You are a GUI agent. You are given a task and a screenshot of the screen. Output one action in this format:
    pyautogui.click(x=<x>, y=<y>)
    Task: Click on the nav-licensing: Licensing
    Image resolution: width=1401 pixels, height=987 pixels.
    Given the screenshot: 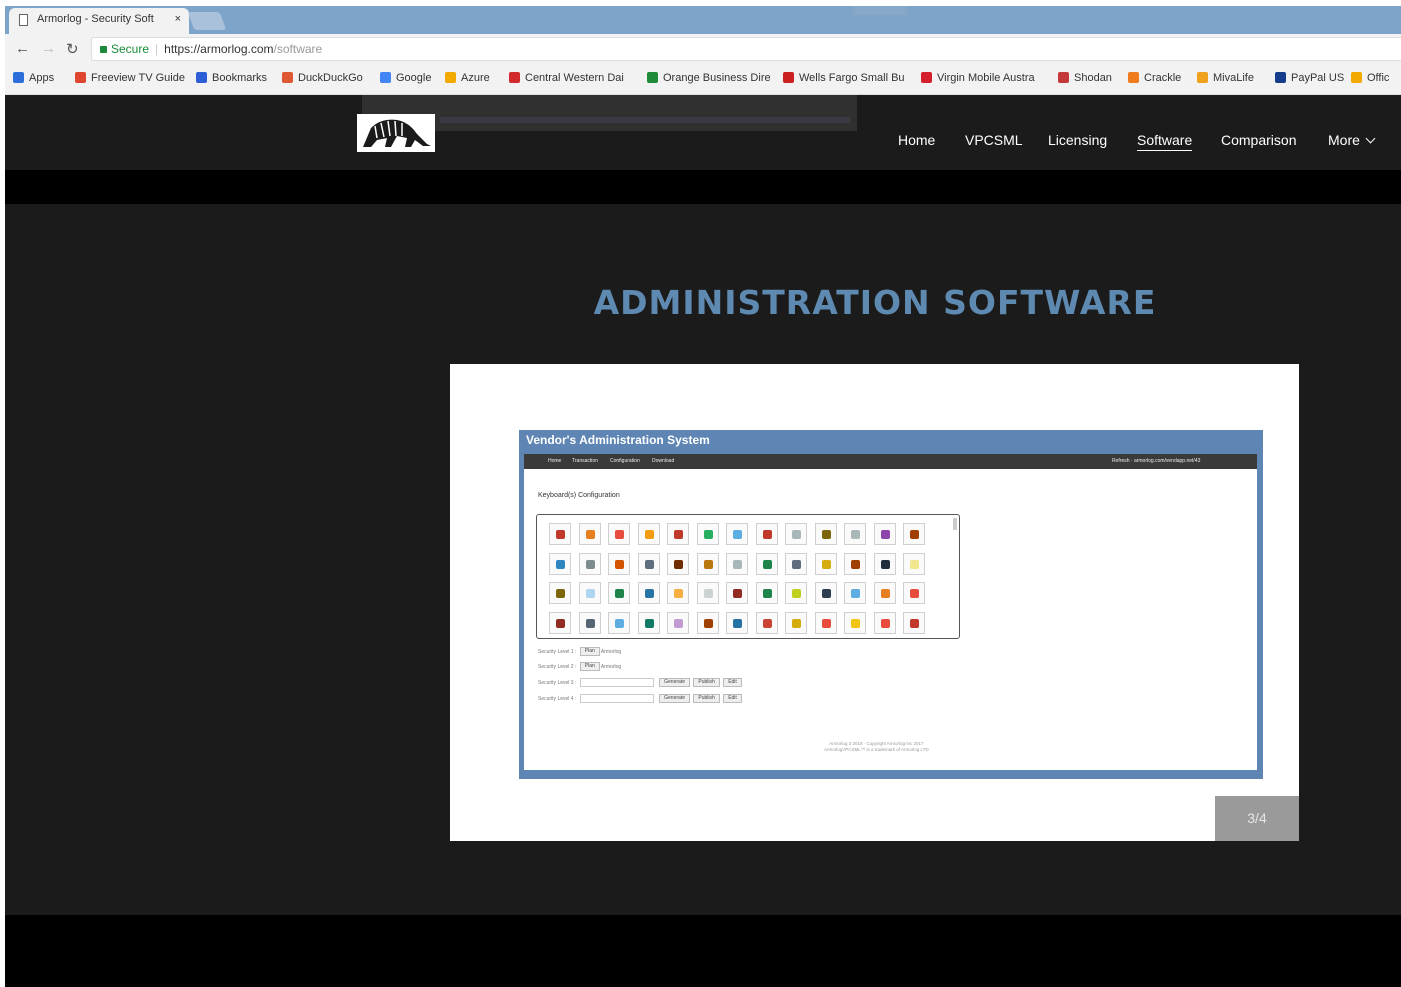 What is the action you would take?
    pyautogui.click(x=1077, y=140)
    